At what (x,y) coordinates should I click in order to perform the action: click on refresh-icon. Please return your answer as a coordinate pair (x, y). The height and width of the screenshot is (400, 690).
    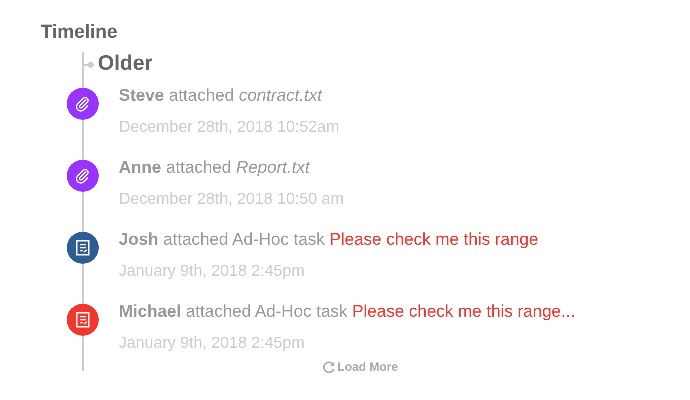
    Looking at the image, I should click on (329, 367).